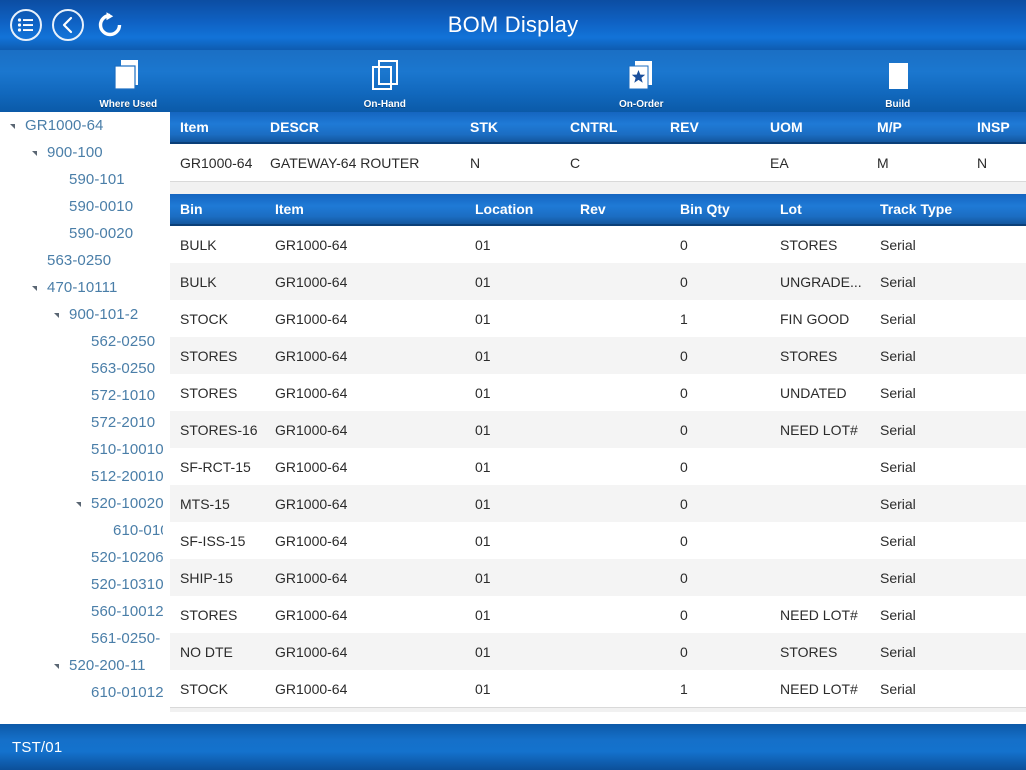 The height and width of the screenshot is (770, 1026). Describe the element at coordinates (598, 577) in the screenshot. I see `table-row: SHIP-15 GR1000-64 01 0 Serial` at that location.